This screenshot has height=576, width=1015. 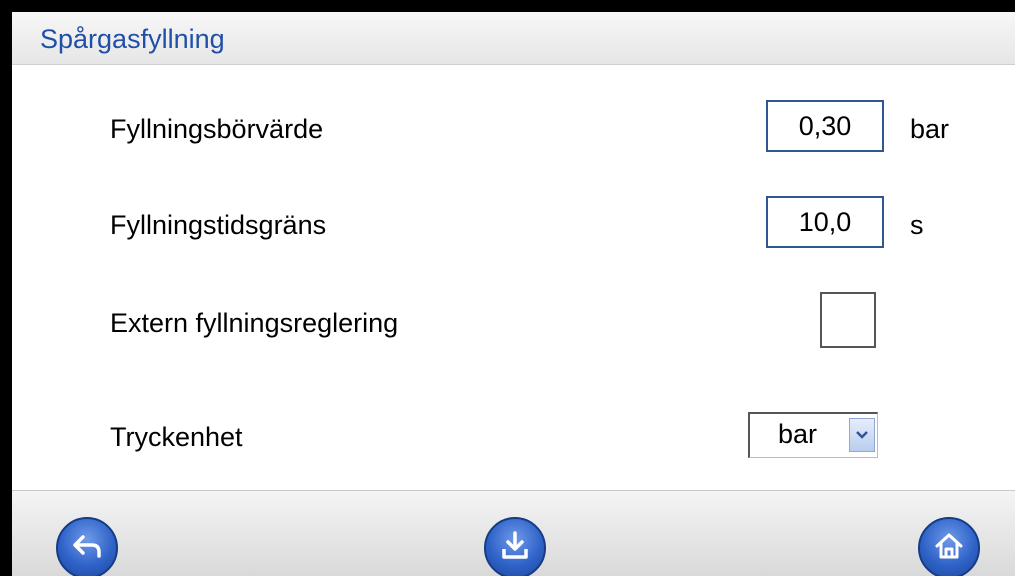 What do you see at coordinates (217, 129) in the screenshot?
I see `fill-setpoint-label: Fyllningsbörvärde` at bounding box center [217, 129].